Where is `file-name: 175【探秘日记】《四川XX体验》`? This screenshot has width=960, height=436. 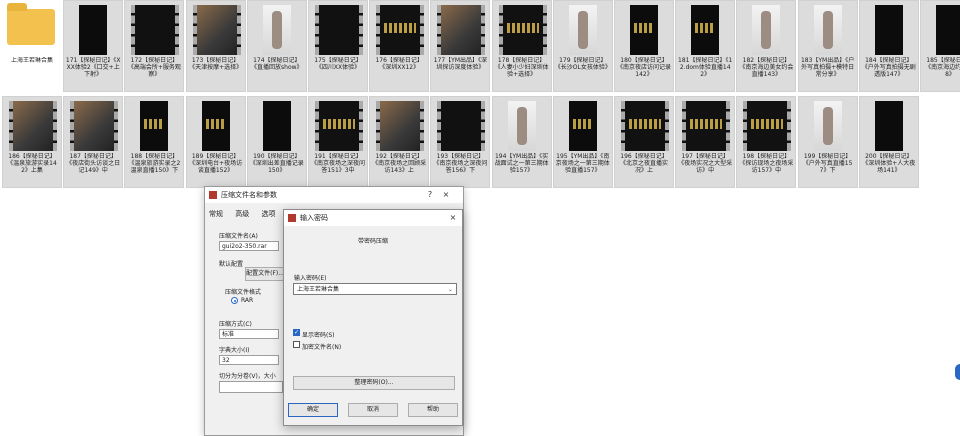
file-name: 175【探秘日记】《四川XX体验》 is located at coordinates (338, 64).